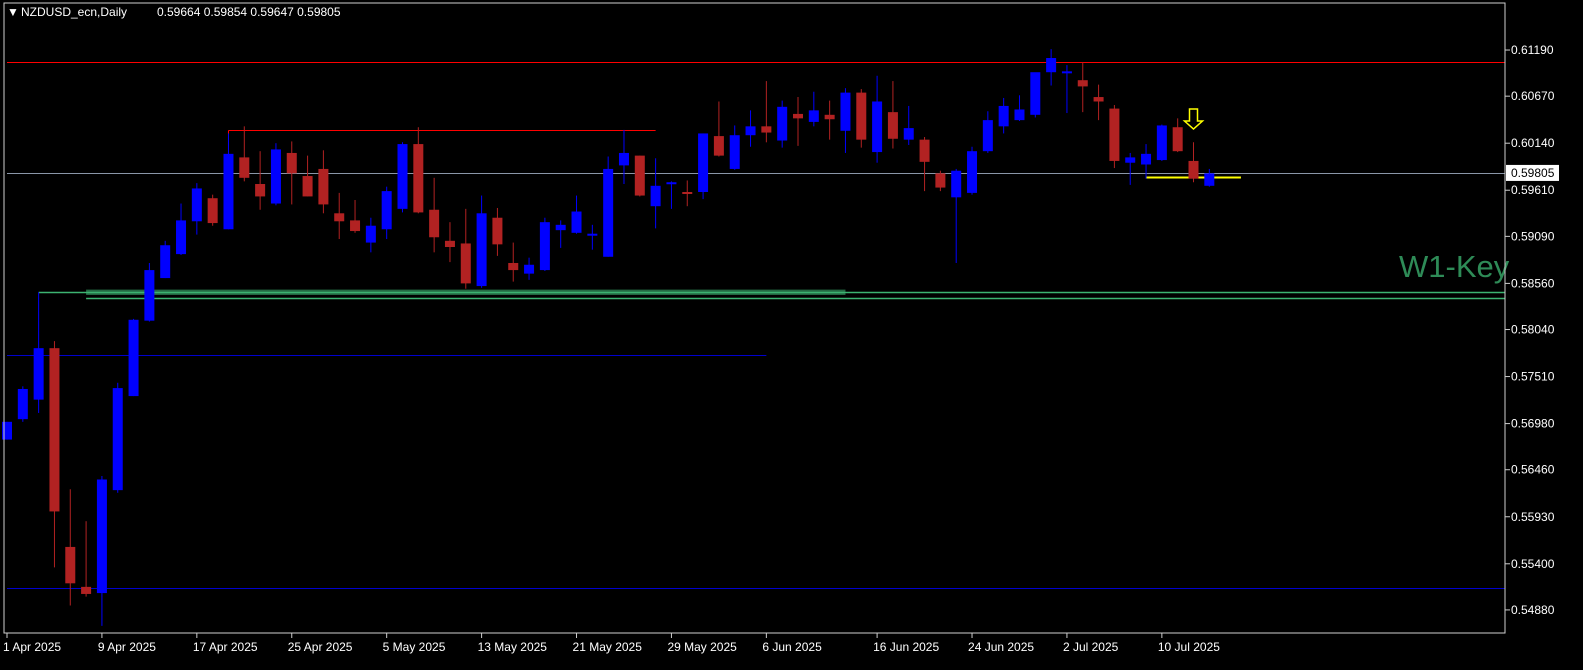 This screenshot has height=670, width=1583. What do you see at coordinates (249, 12) in the screenshot?
I see `ohlc-values: 0.59664 0.59854 0.59647 0.59805` at bounding box center [249, 12].